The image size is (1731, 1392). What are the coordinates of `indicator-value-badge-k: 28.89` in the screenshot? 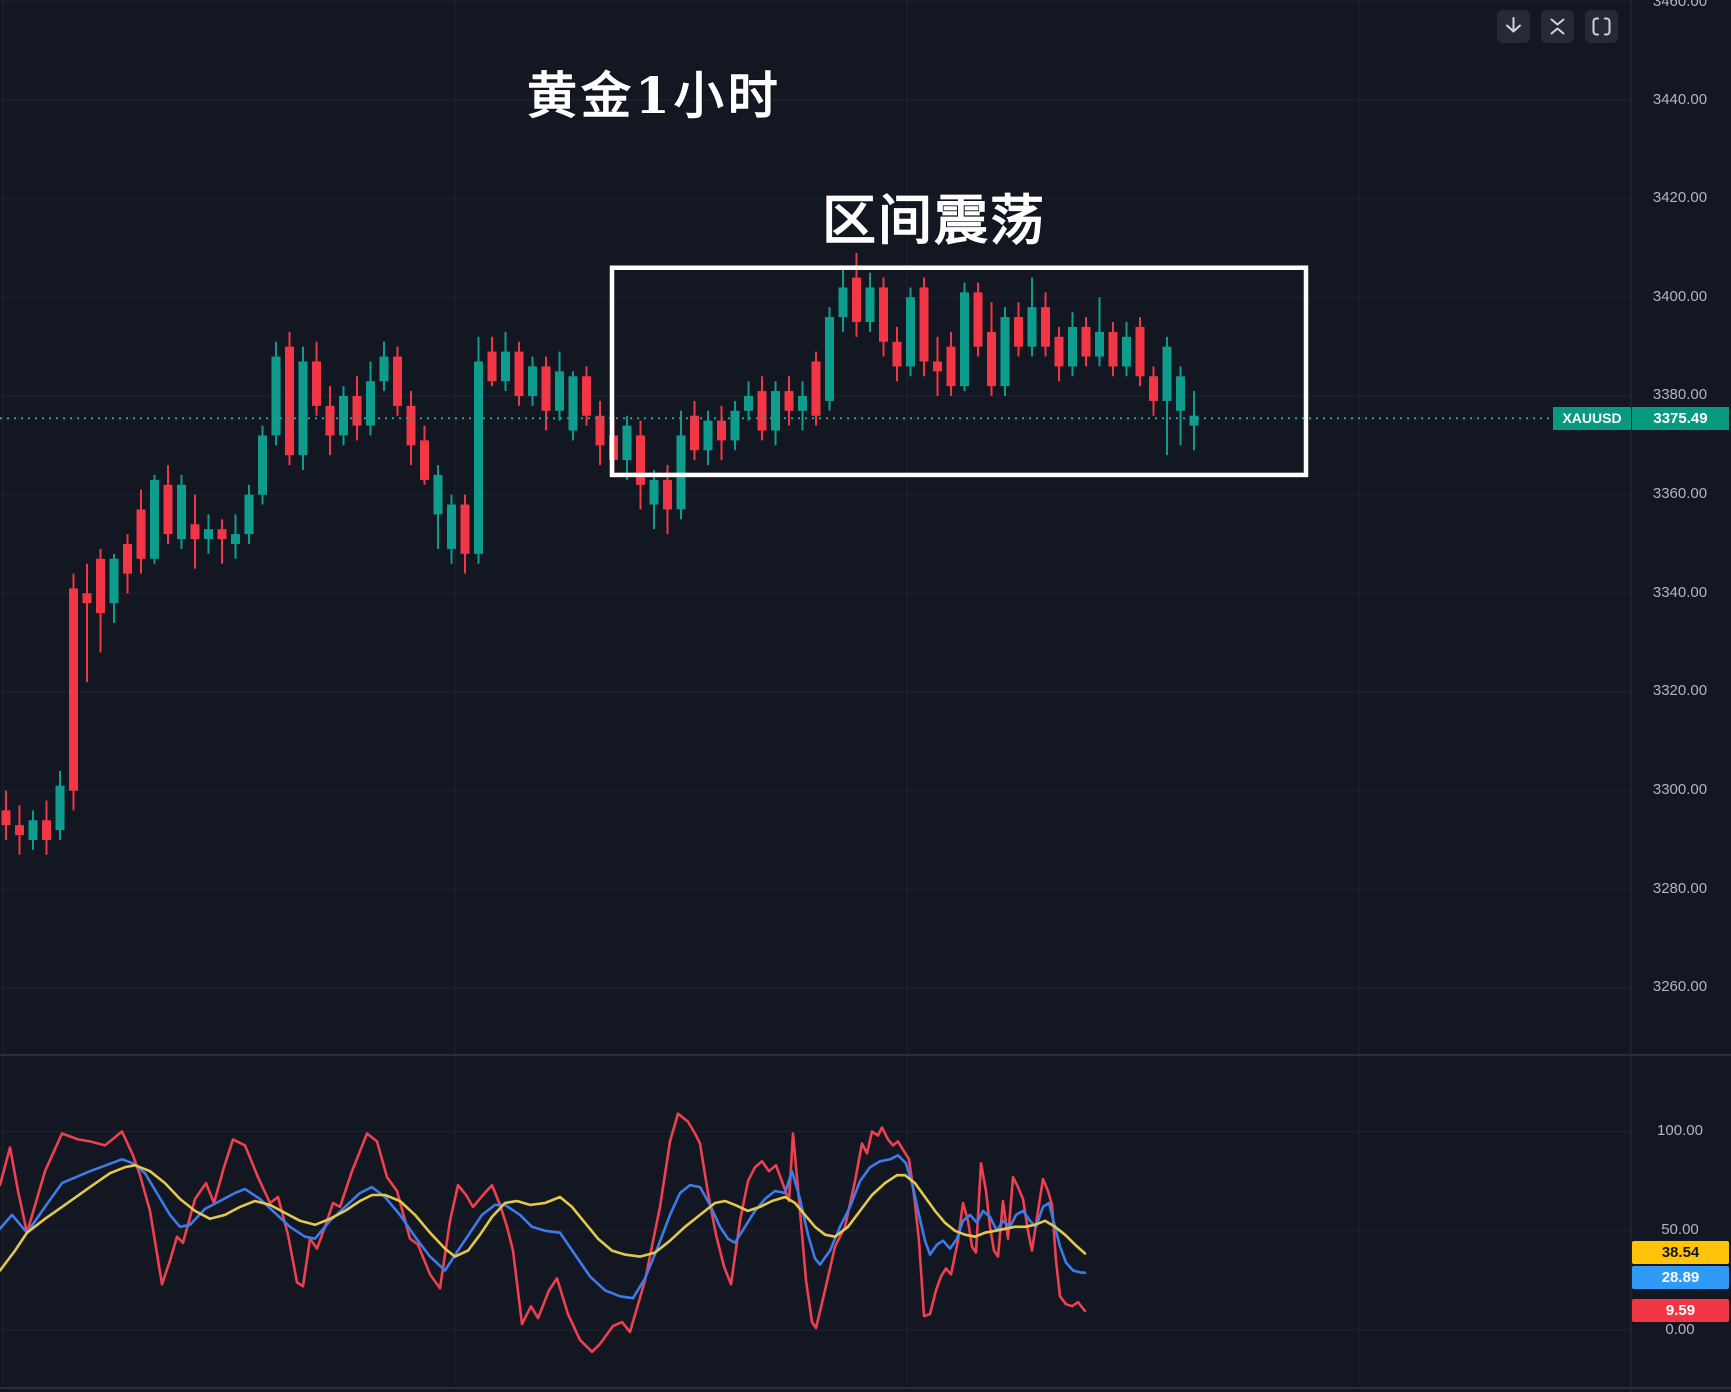 It's located at (1680, 1277).